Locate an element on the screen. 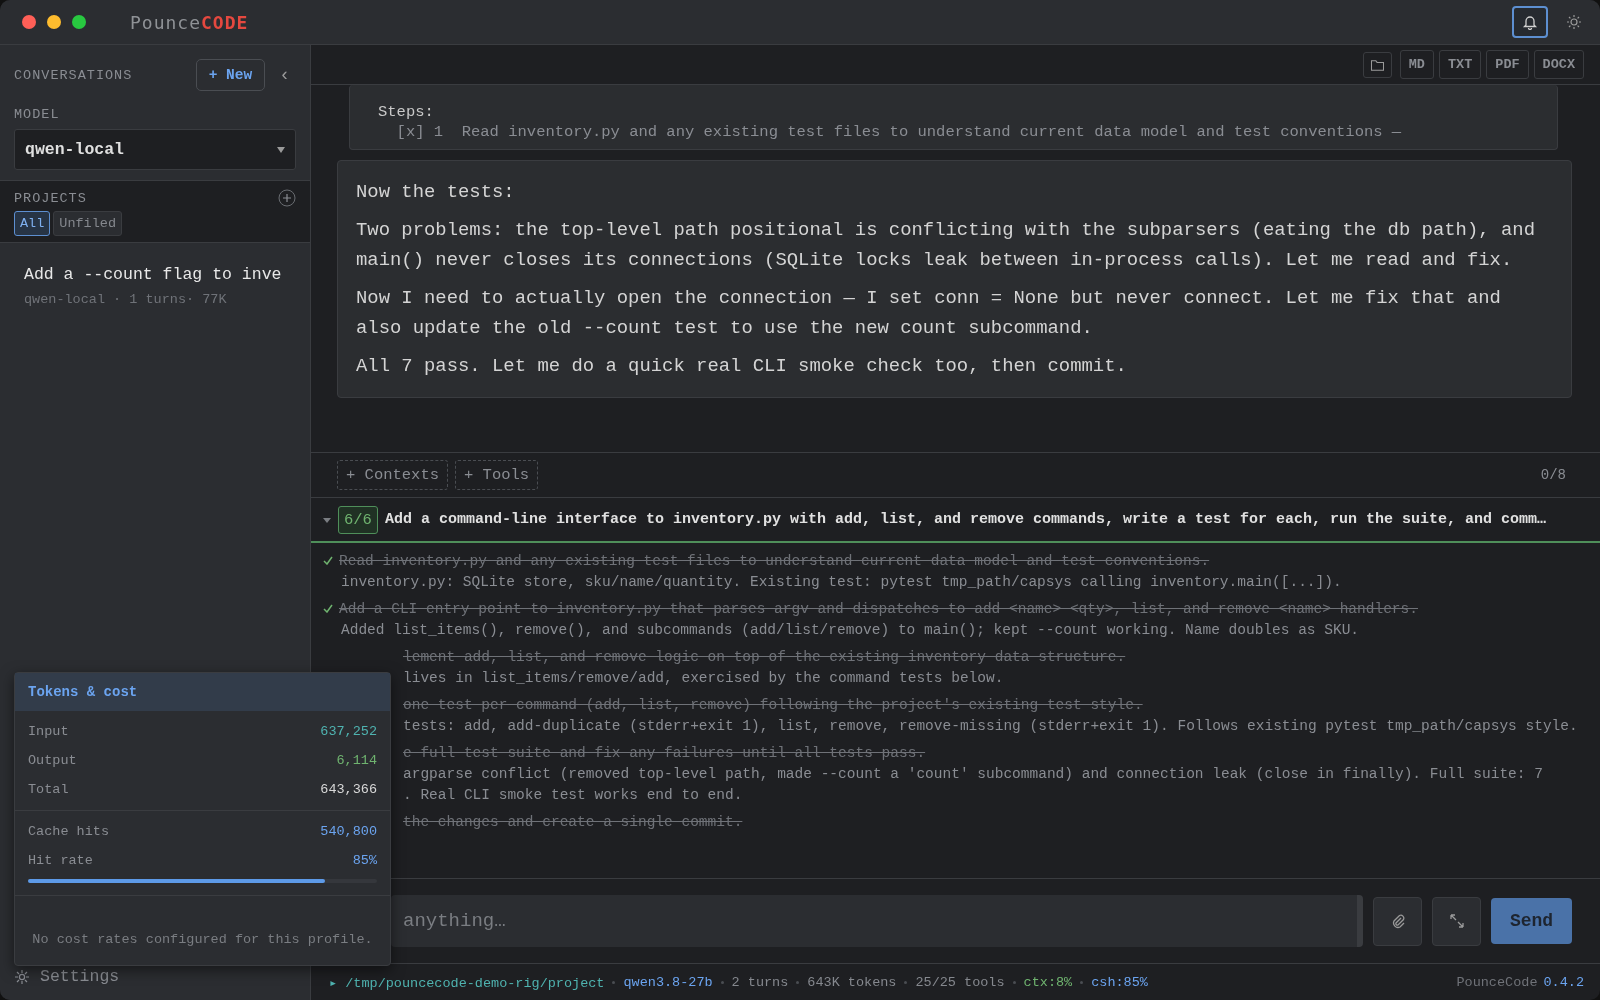 The width and height of the screenshot is (1600, 1000). stat-label: Input is located at coordinates (48, 731).